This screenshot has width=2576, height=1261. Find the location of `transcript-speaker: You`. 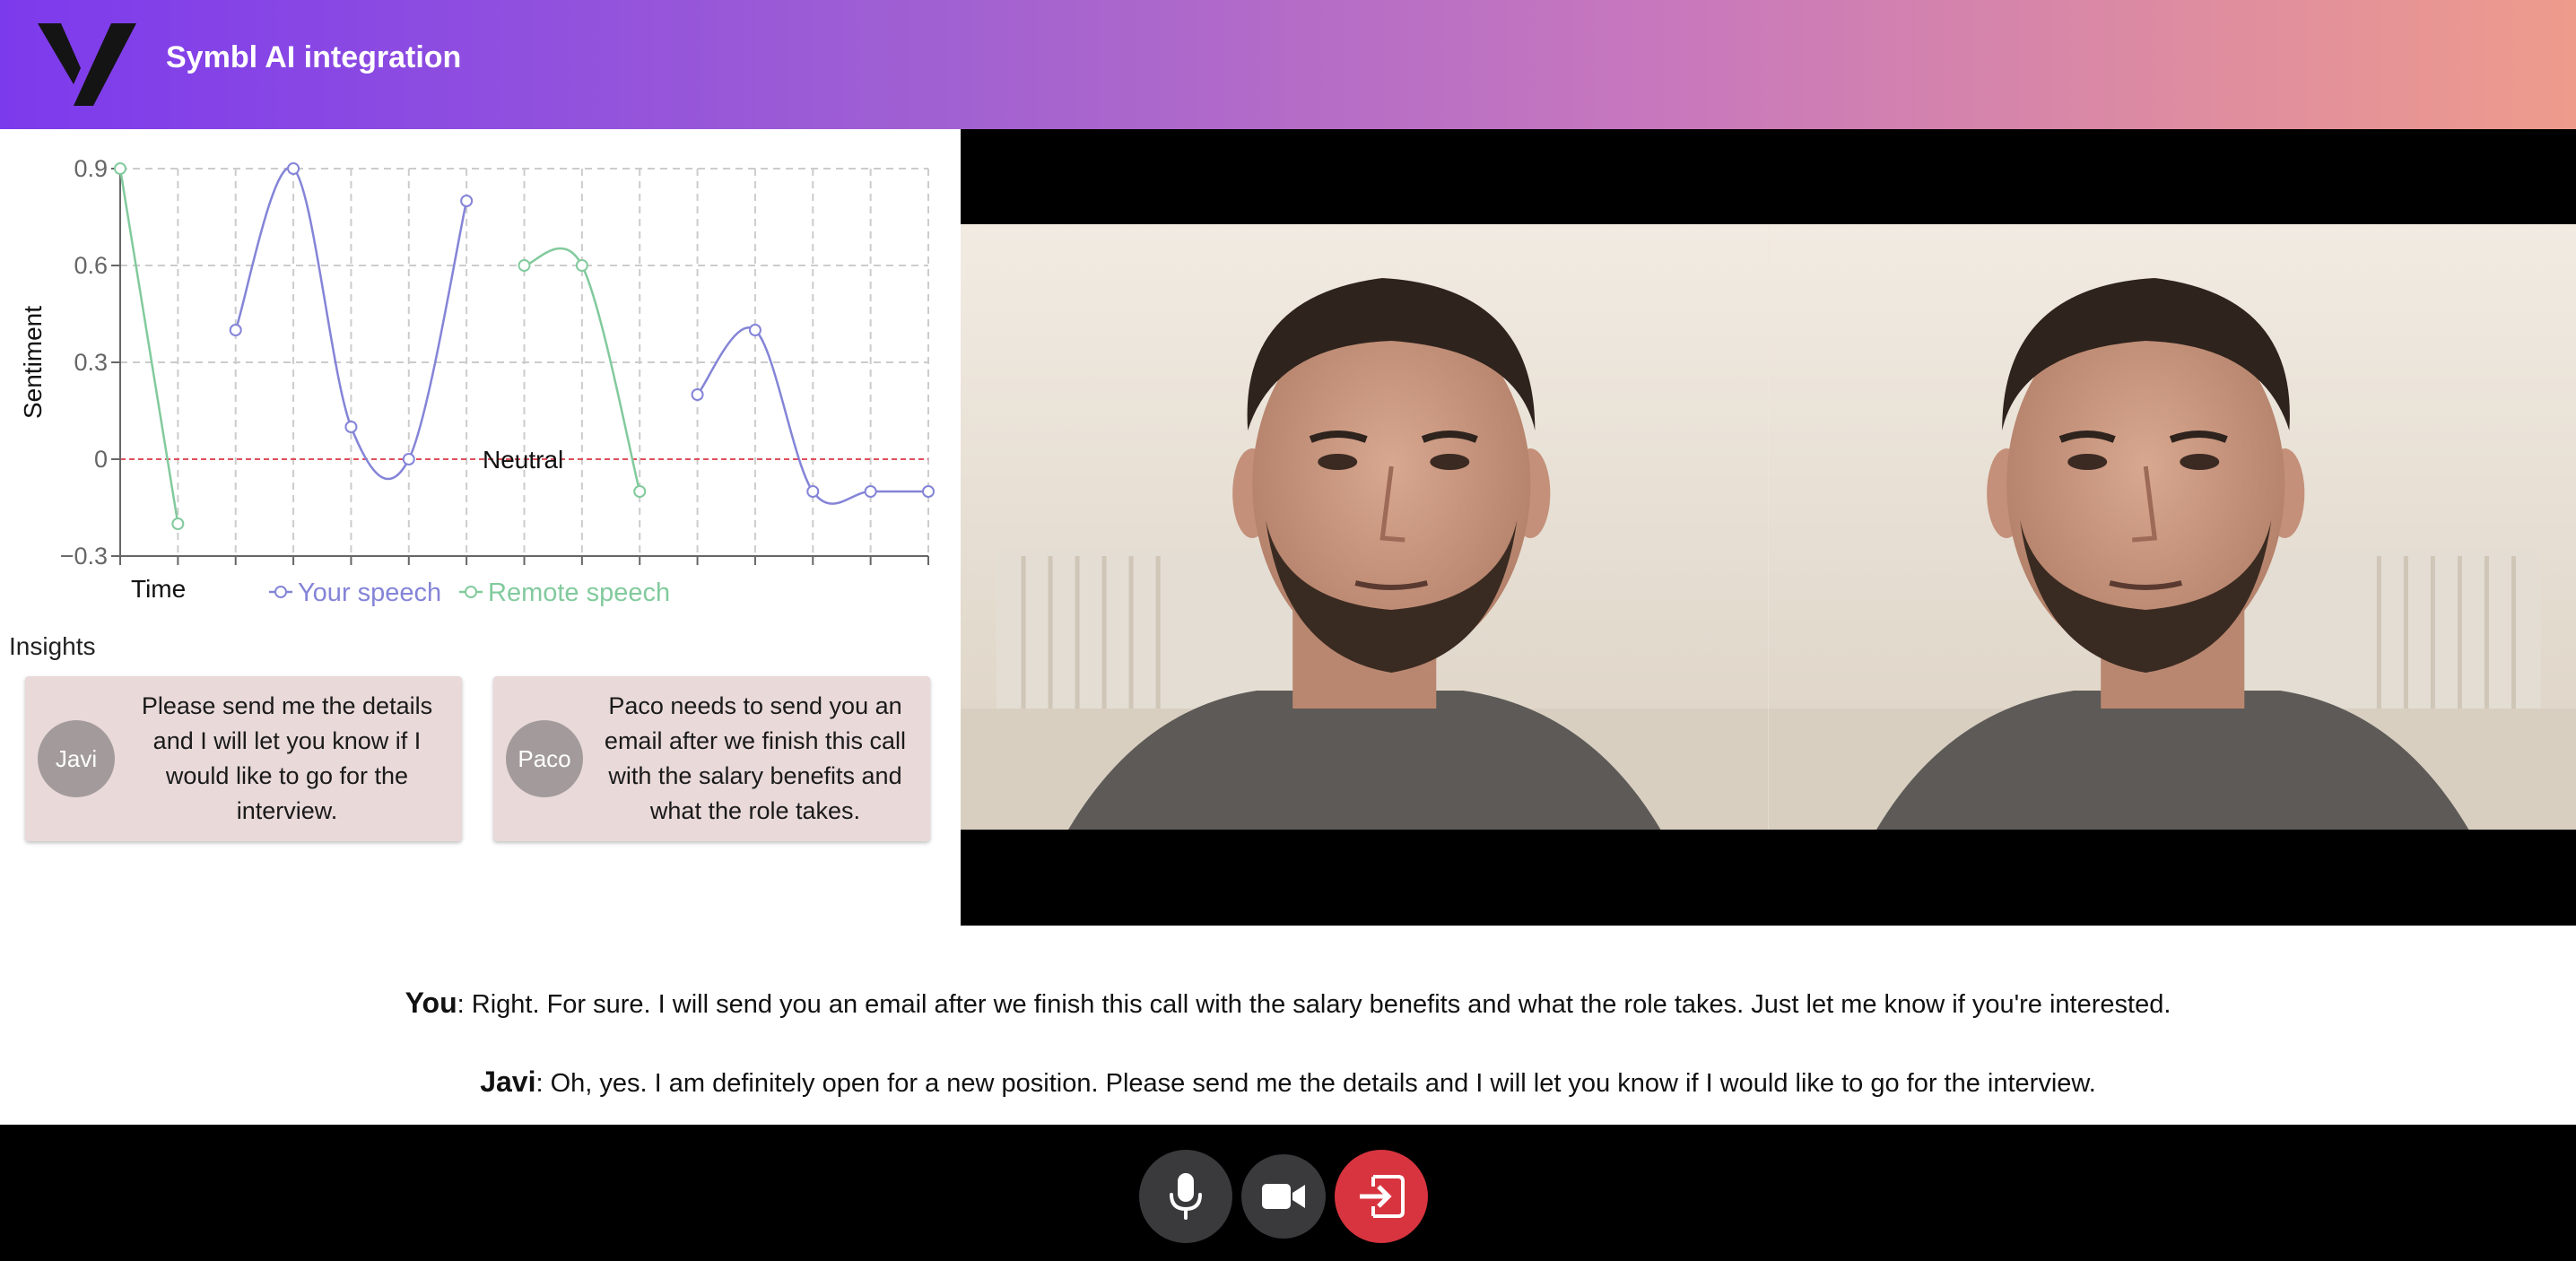

transcript-speaker: You is located at coordinates (431, 1003).